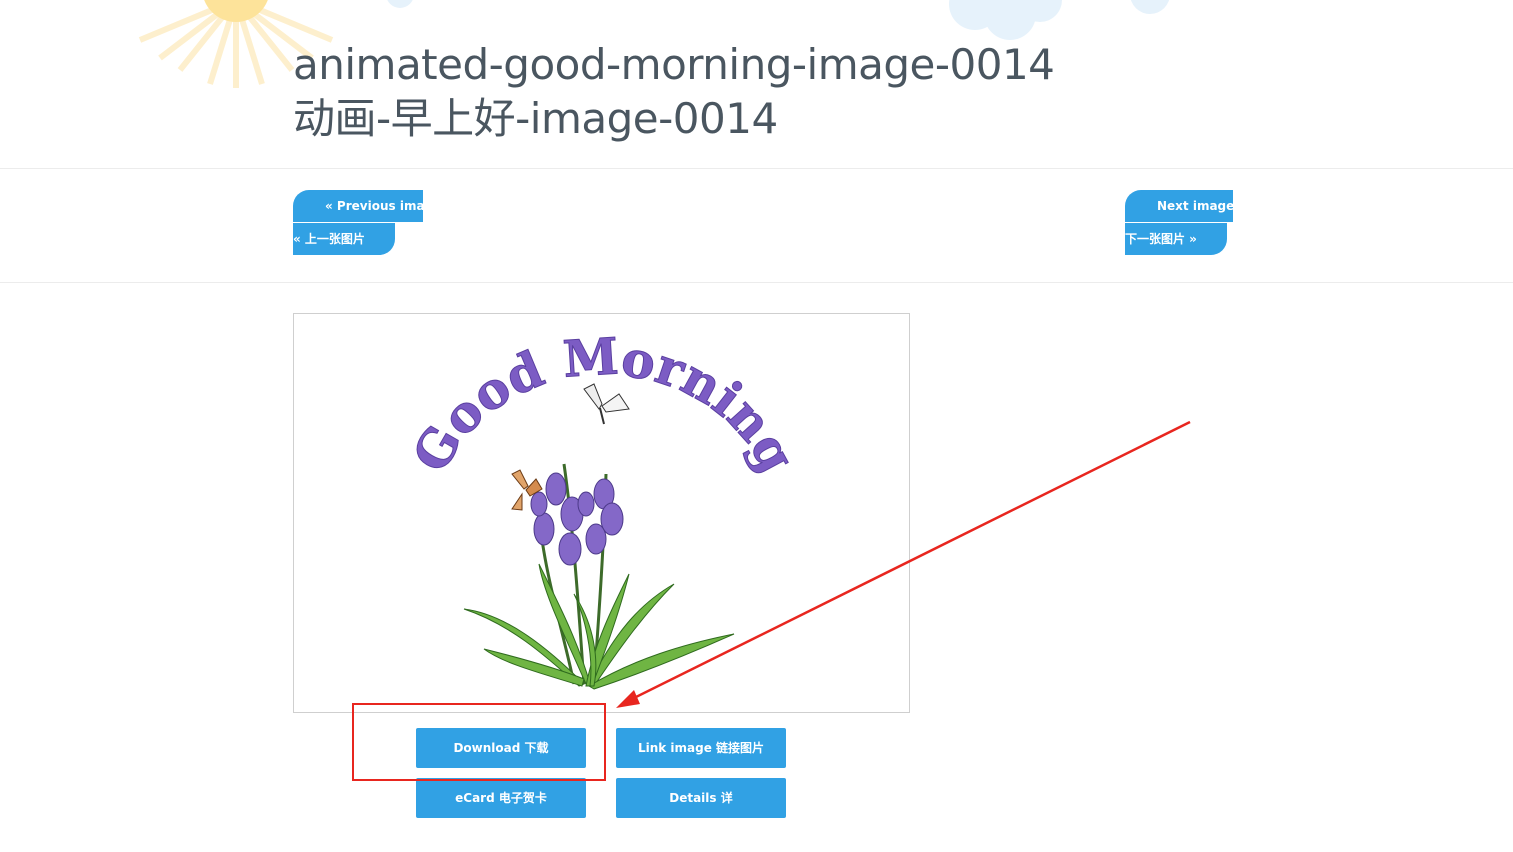 This screenshot has height=852, width=1513. What do you see at coordinates (329, 239) in the screenshot?
I see `previous-image-label-cn: « 上一张图片` at bounding box center [329, 239].